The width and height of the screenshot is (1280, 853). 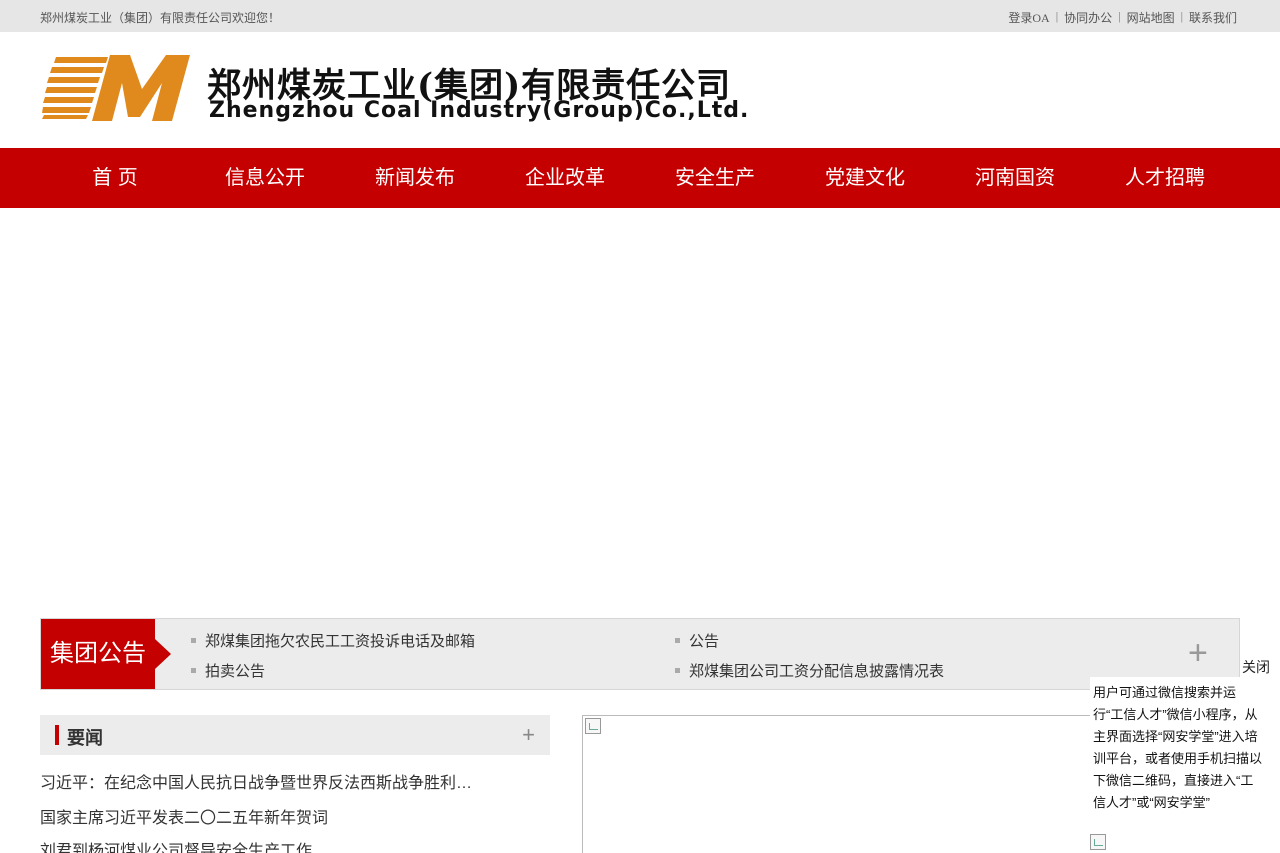 I want to click on site-map-link: 网站地图, so click(x=1151, y=17).